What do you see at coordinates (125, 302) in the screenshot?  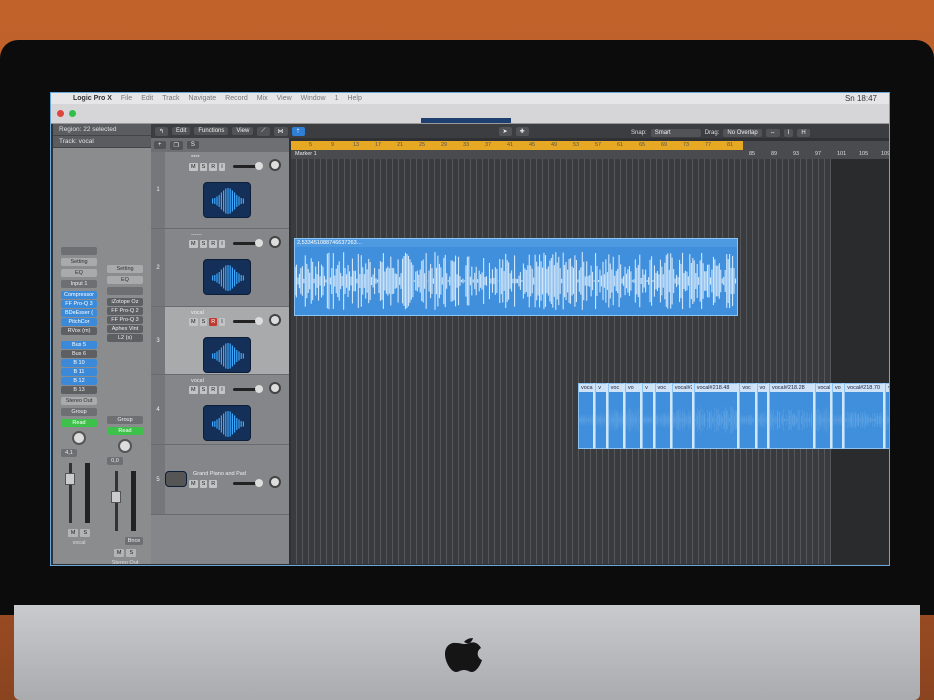 I see `plugin-slot: iZotope Oz` at bounding box center [125, 302].